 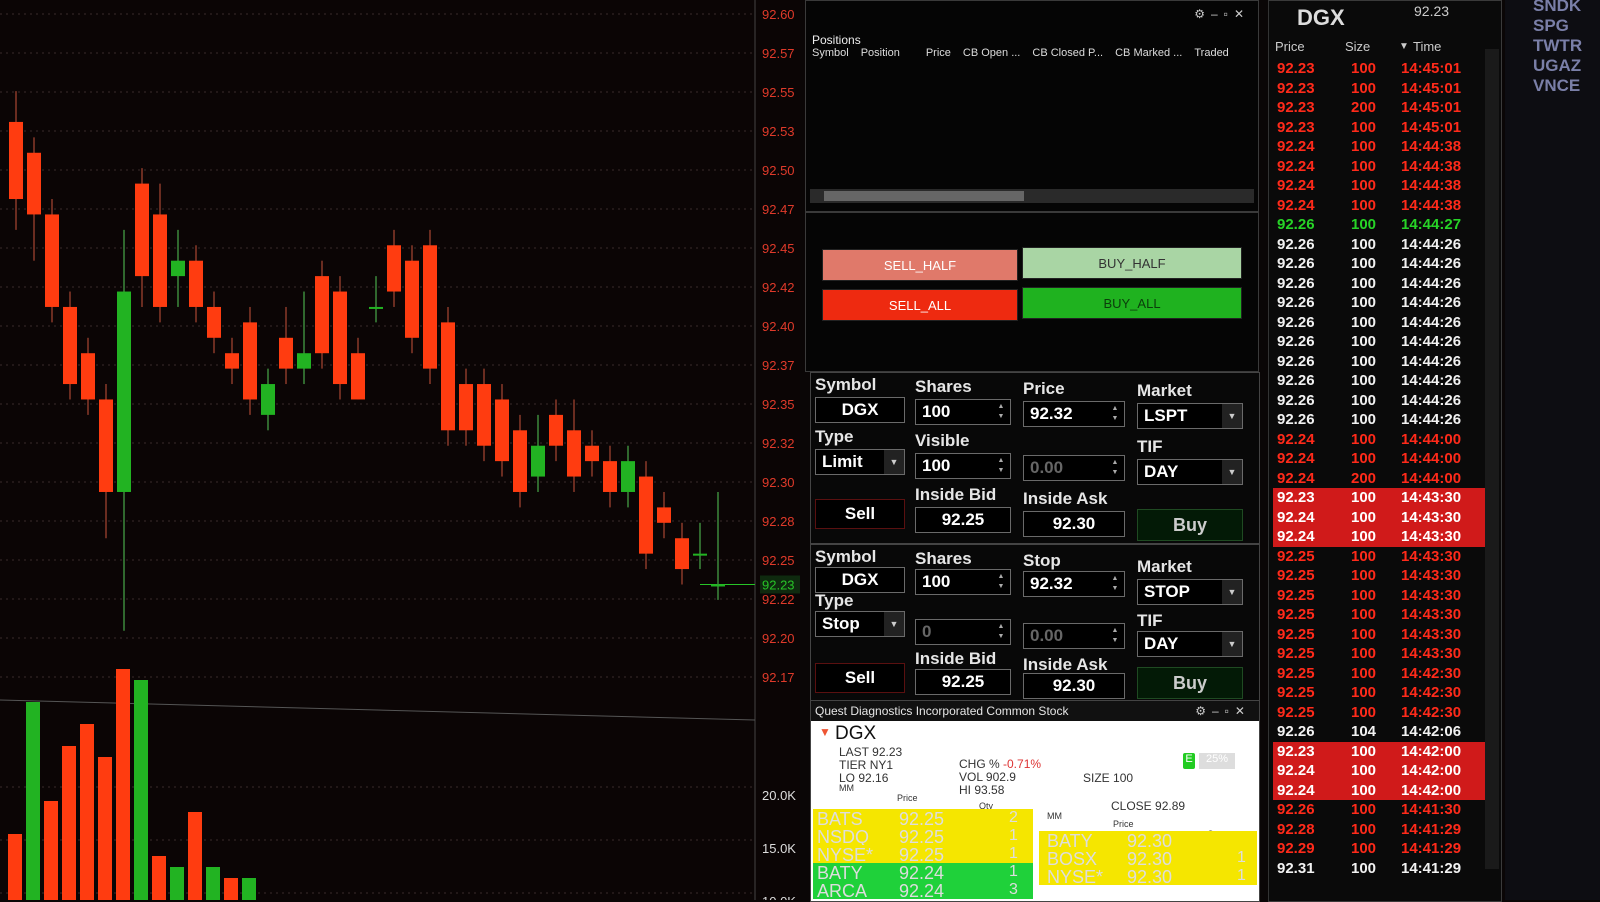 I want to click on watchlist-item: SNDK, so click(x=1557, y=8).